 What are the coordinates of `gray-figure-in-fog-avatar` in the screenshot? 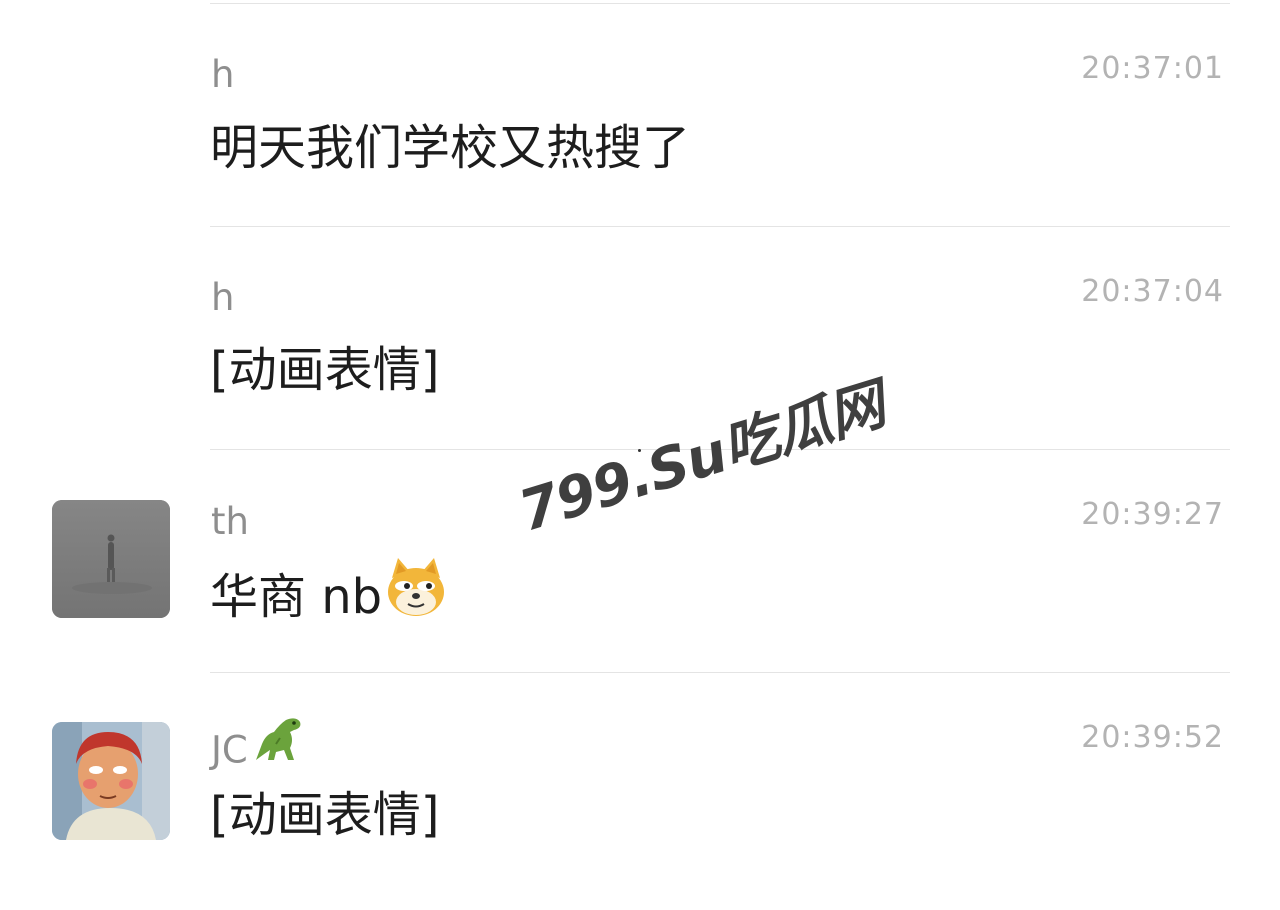 It's located at (111, 559).